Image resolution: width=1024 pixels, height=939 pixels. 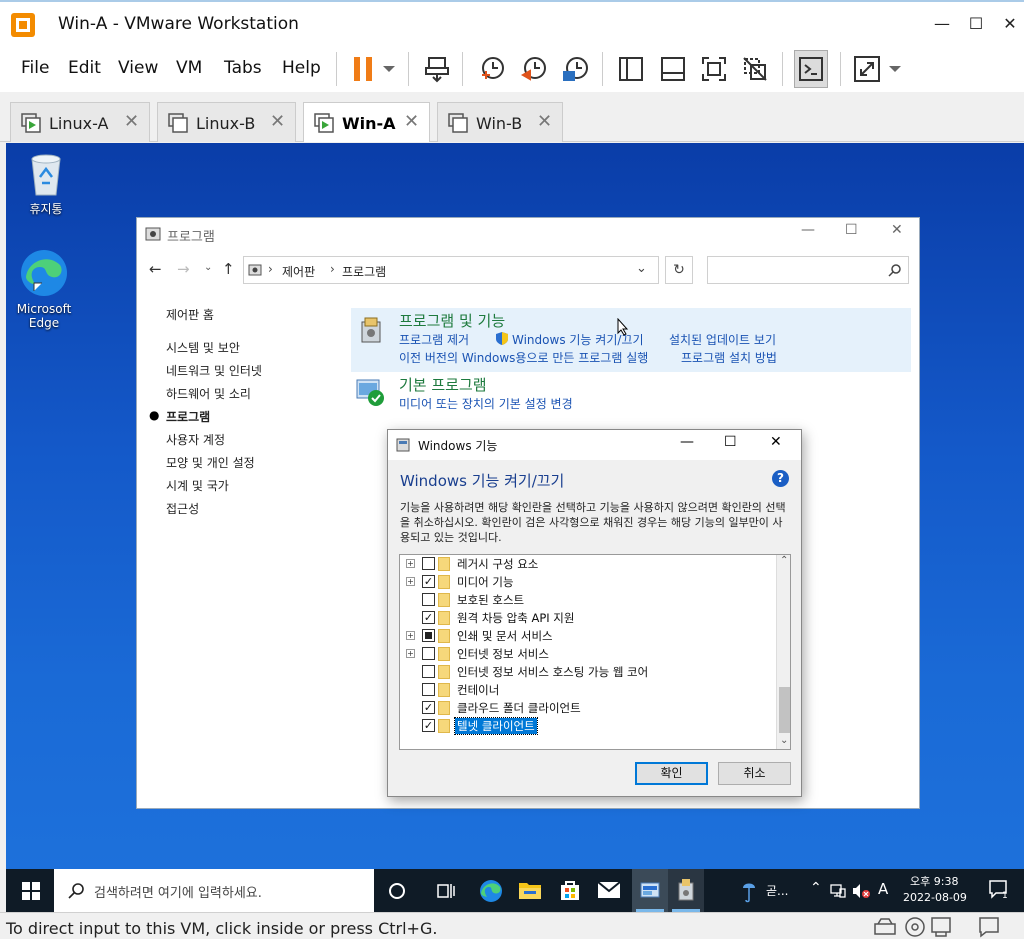 What do you see at coordinates (816, 888) in the screenshot?
I see `show-hidden-icons-icon: ⌃` at bounding box center [816, 888].